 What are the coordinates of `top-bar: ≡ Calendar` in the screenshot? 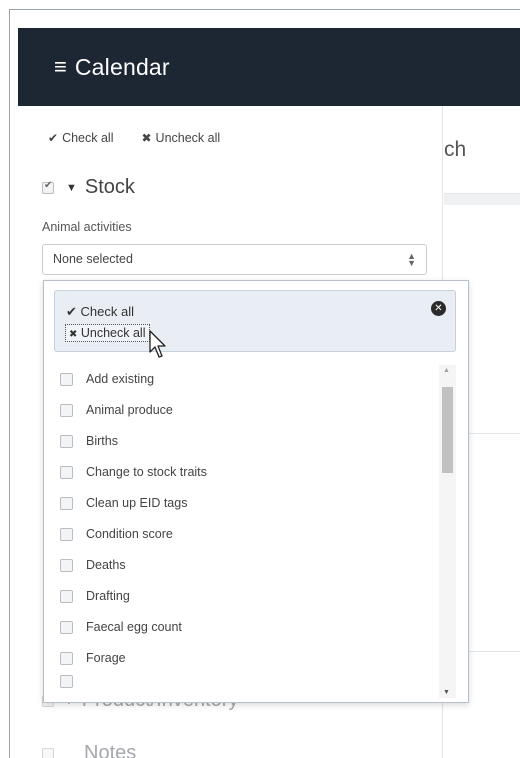 It's located at (269, 67).